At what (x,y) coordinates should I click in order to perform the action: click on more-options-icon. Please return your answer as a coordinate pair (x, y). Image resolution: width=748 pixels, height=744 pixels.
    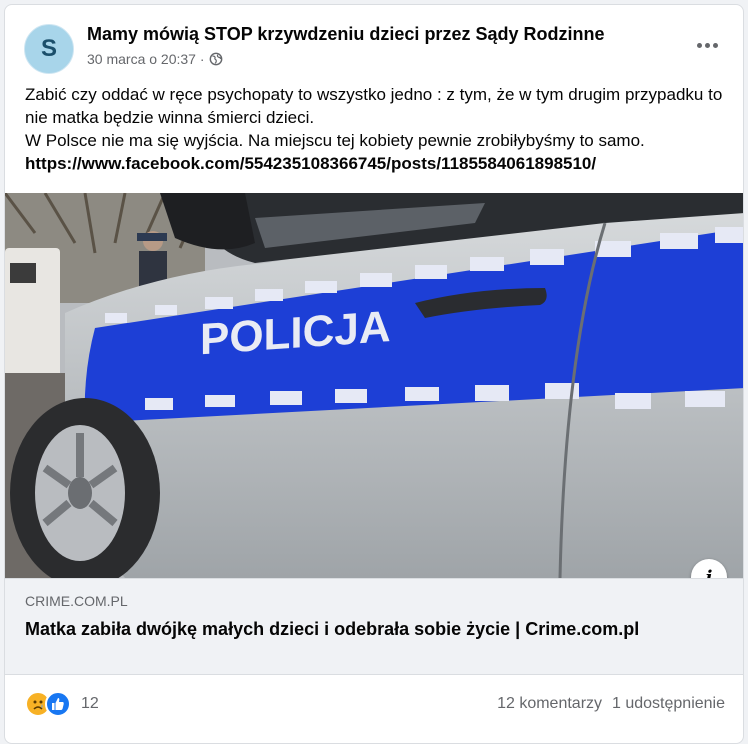
    Looking at the image, I should click on (707, 45).